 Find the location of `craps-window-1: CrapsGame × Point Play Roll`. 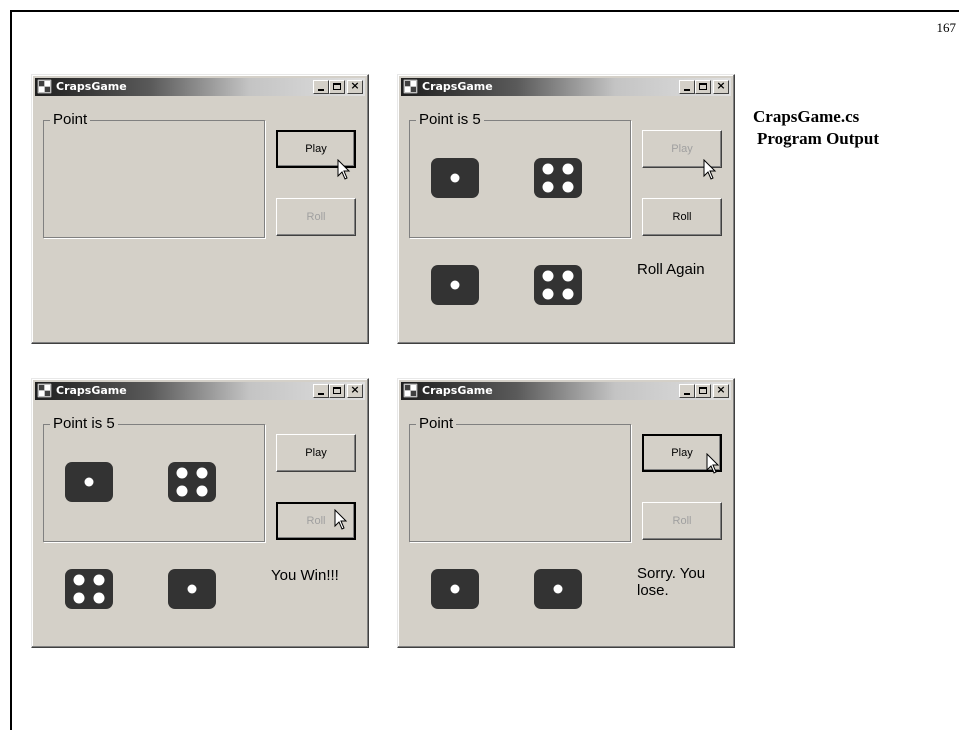

craps-window-1: CrapsGame × Point Play Roll is located at coordinates (200, 209).